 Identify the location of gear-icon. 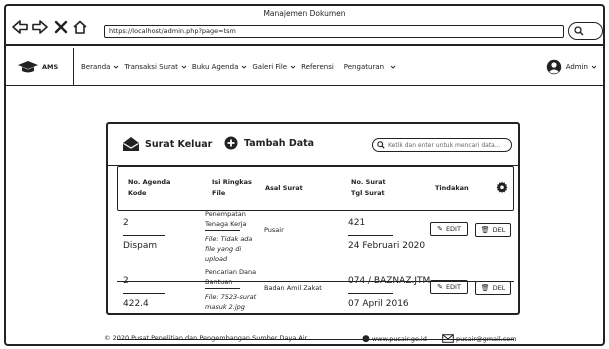
(502, 187).